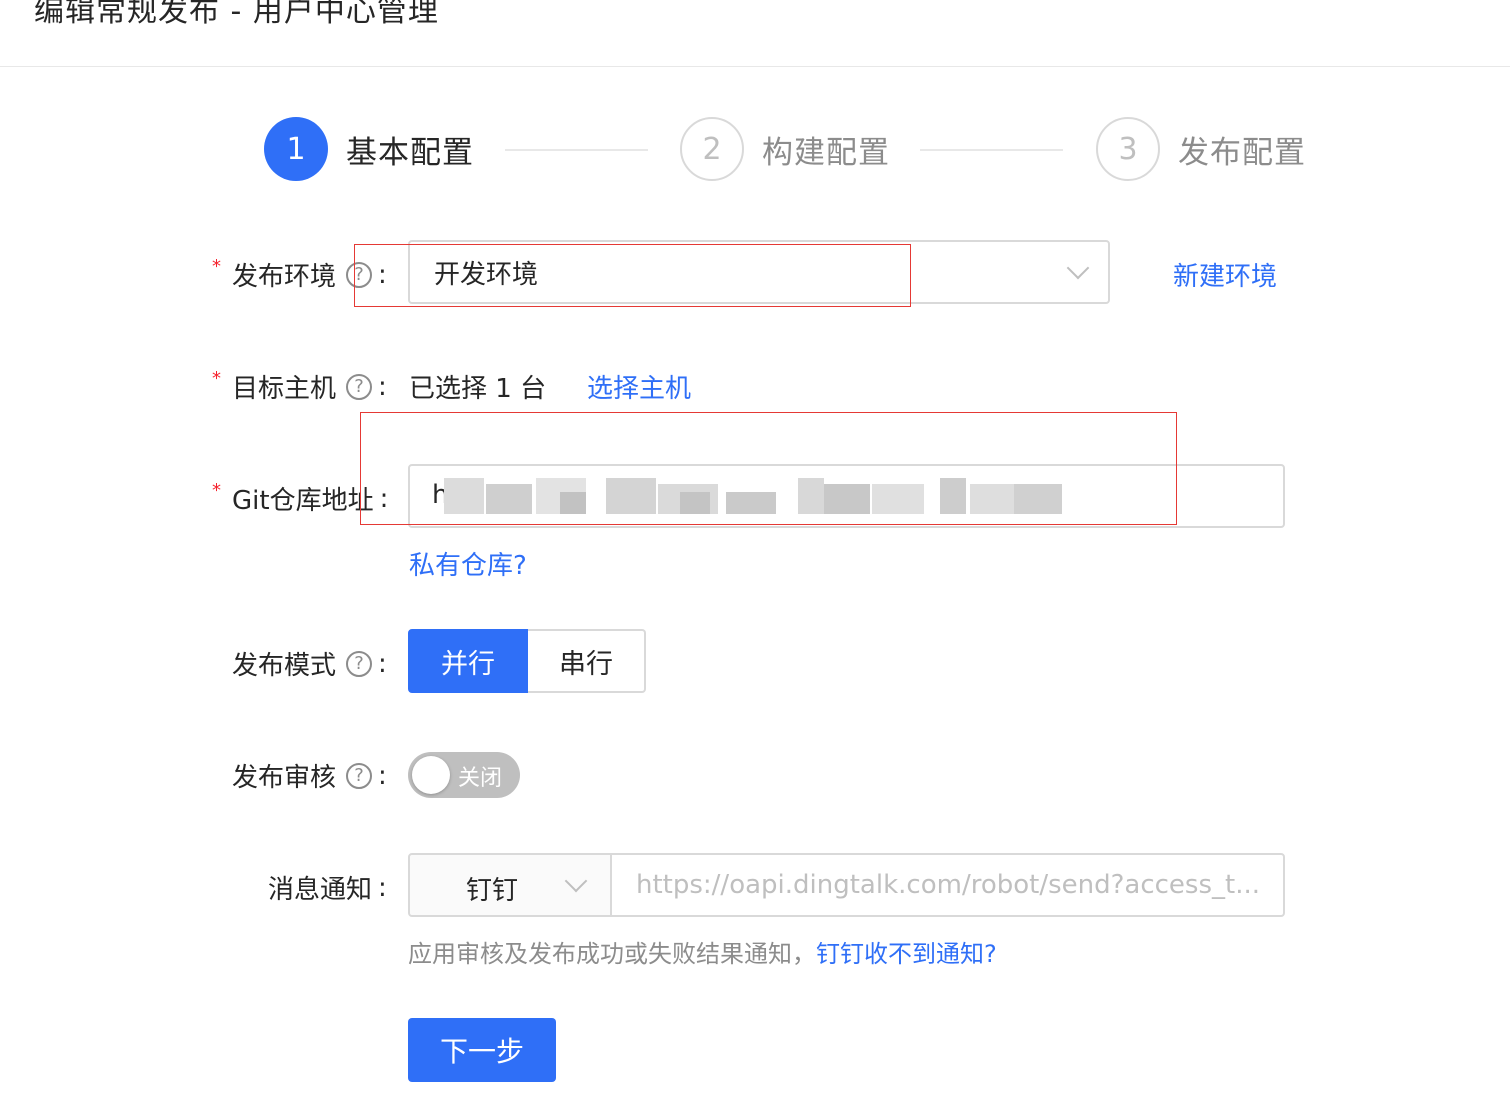 The width and height of the screenshot is (1510, 1120). I want to click on step-label-2: 构建配置, so click(826, 152).